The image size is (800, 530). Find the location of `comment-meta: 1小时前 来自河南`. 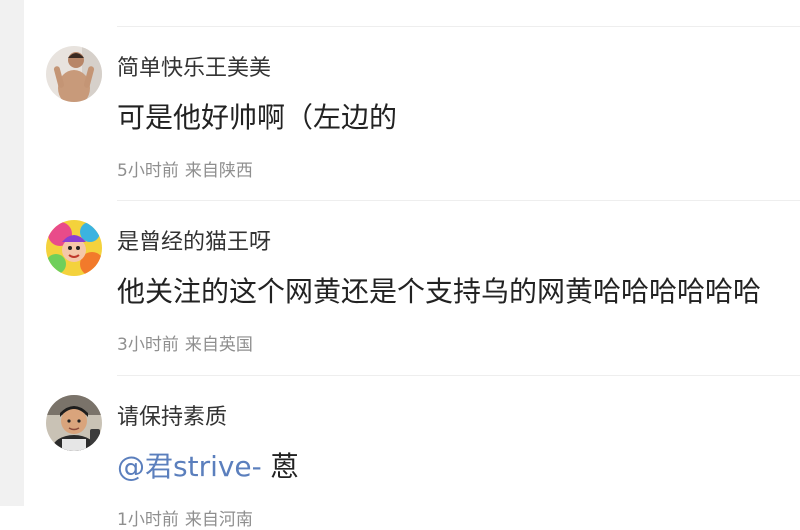

comment-meta: 1小时前 来自河南 is located at coordinates (185, 517).